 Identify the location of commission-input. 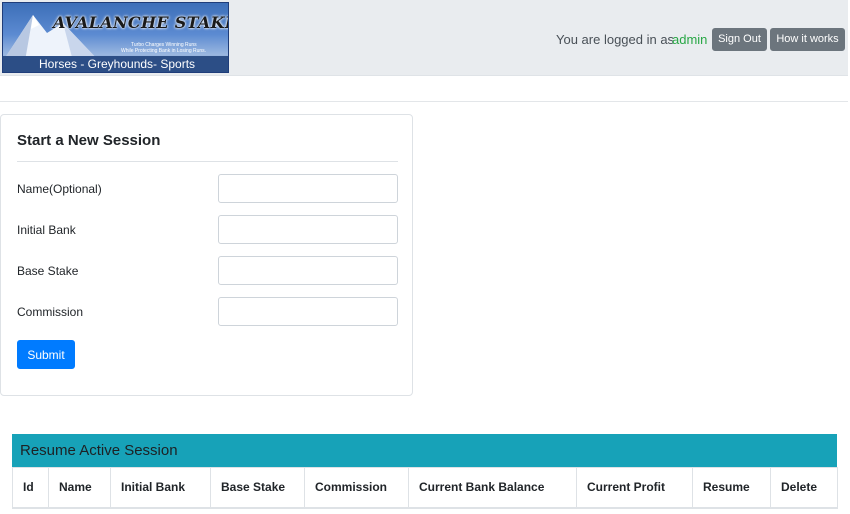
(308, 311).